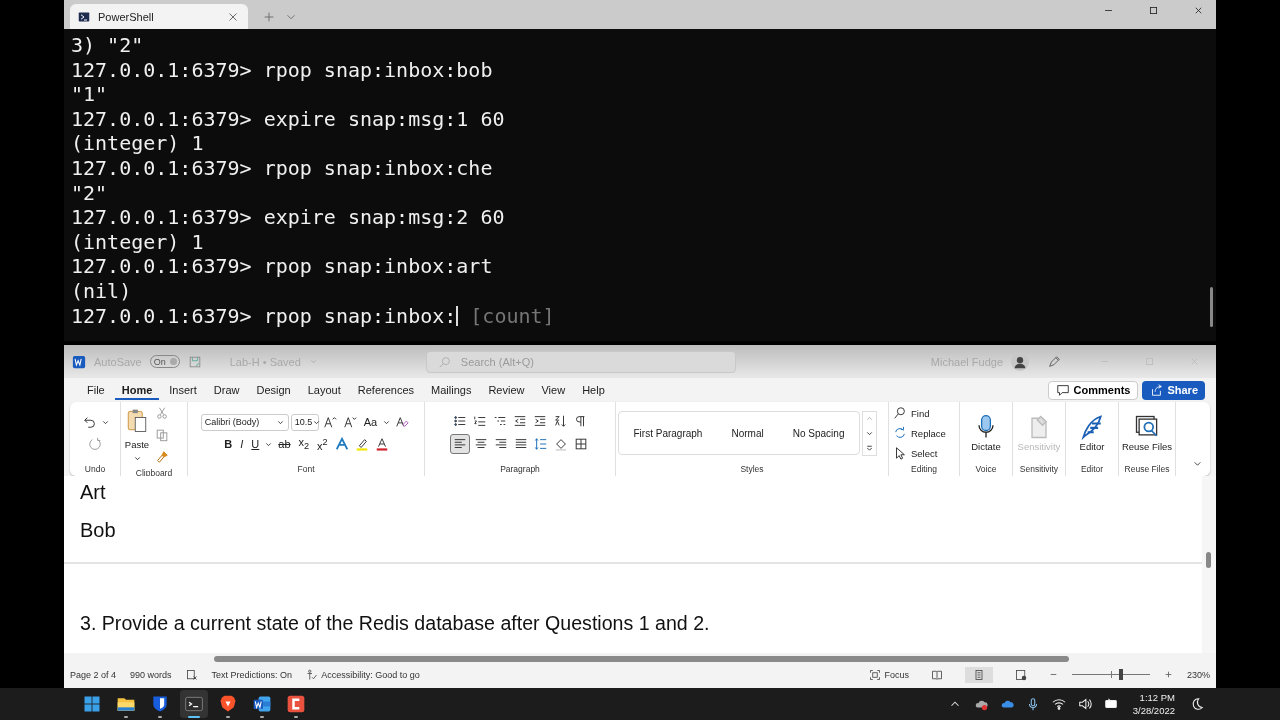 This screenshot has width=1280, height=720. What do you see at coordinates (1054, 361) in the screenshot?
I see `pen-icon` at bounding box center [1054, 361].